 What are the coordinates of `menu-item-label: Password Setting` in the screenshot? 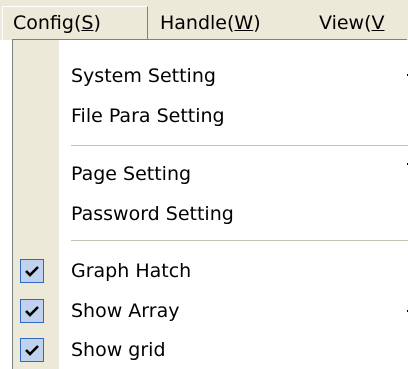 It's located at (152, 214).